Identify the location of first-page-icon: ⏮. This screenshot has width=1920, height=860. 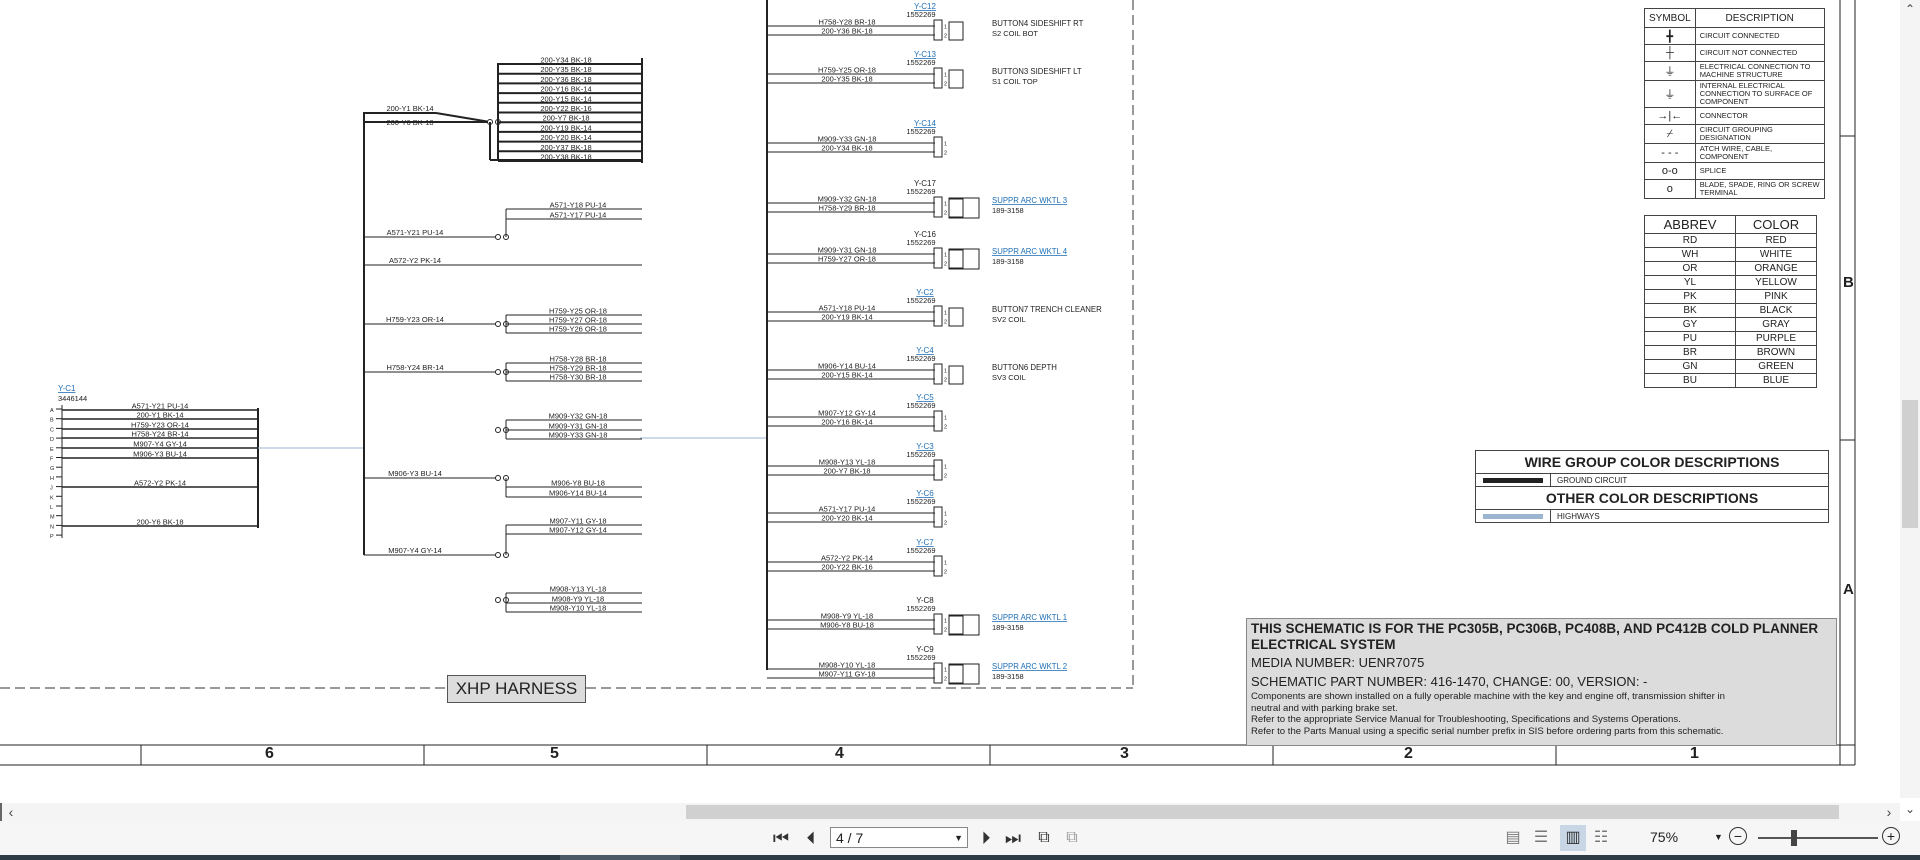
(781, 838).